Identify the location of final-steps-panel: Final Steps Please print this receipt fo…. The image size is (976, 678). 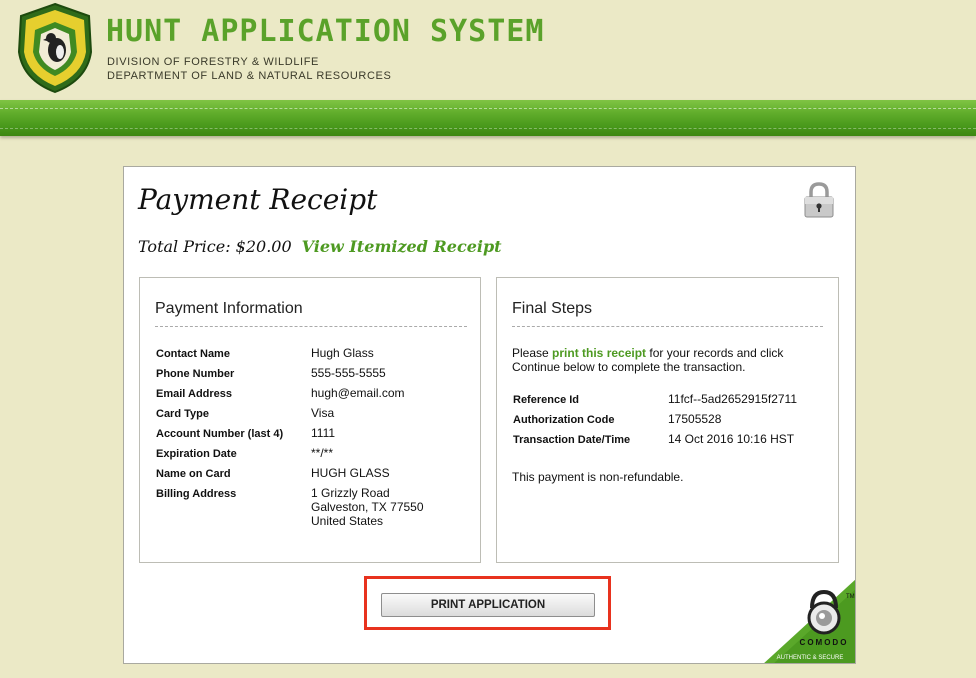
(667, 420).